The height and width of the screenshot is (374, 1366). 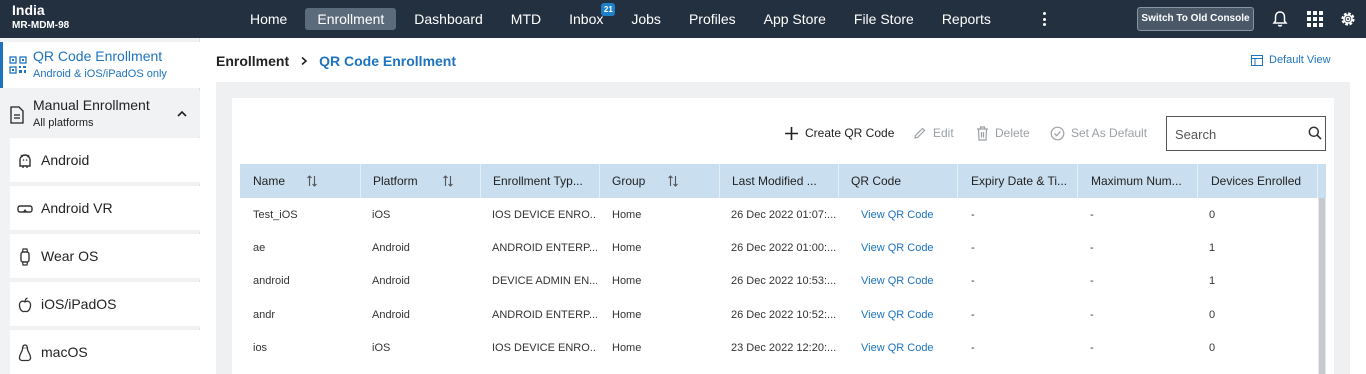 What do you see at coordinates (41, 25) in the screenshot?
I see `org-id: MR-MDM-98` at bounding box center [41, 25].